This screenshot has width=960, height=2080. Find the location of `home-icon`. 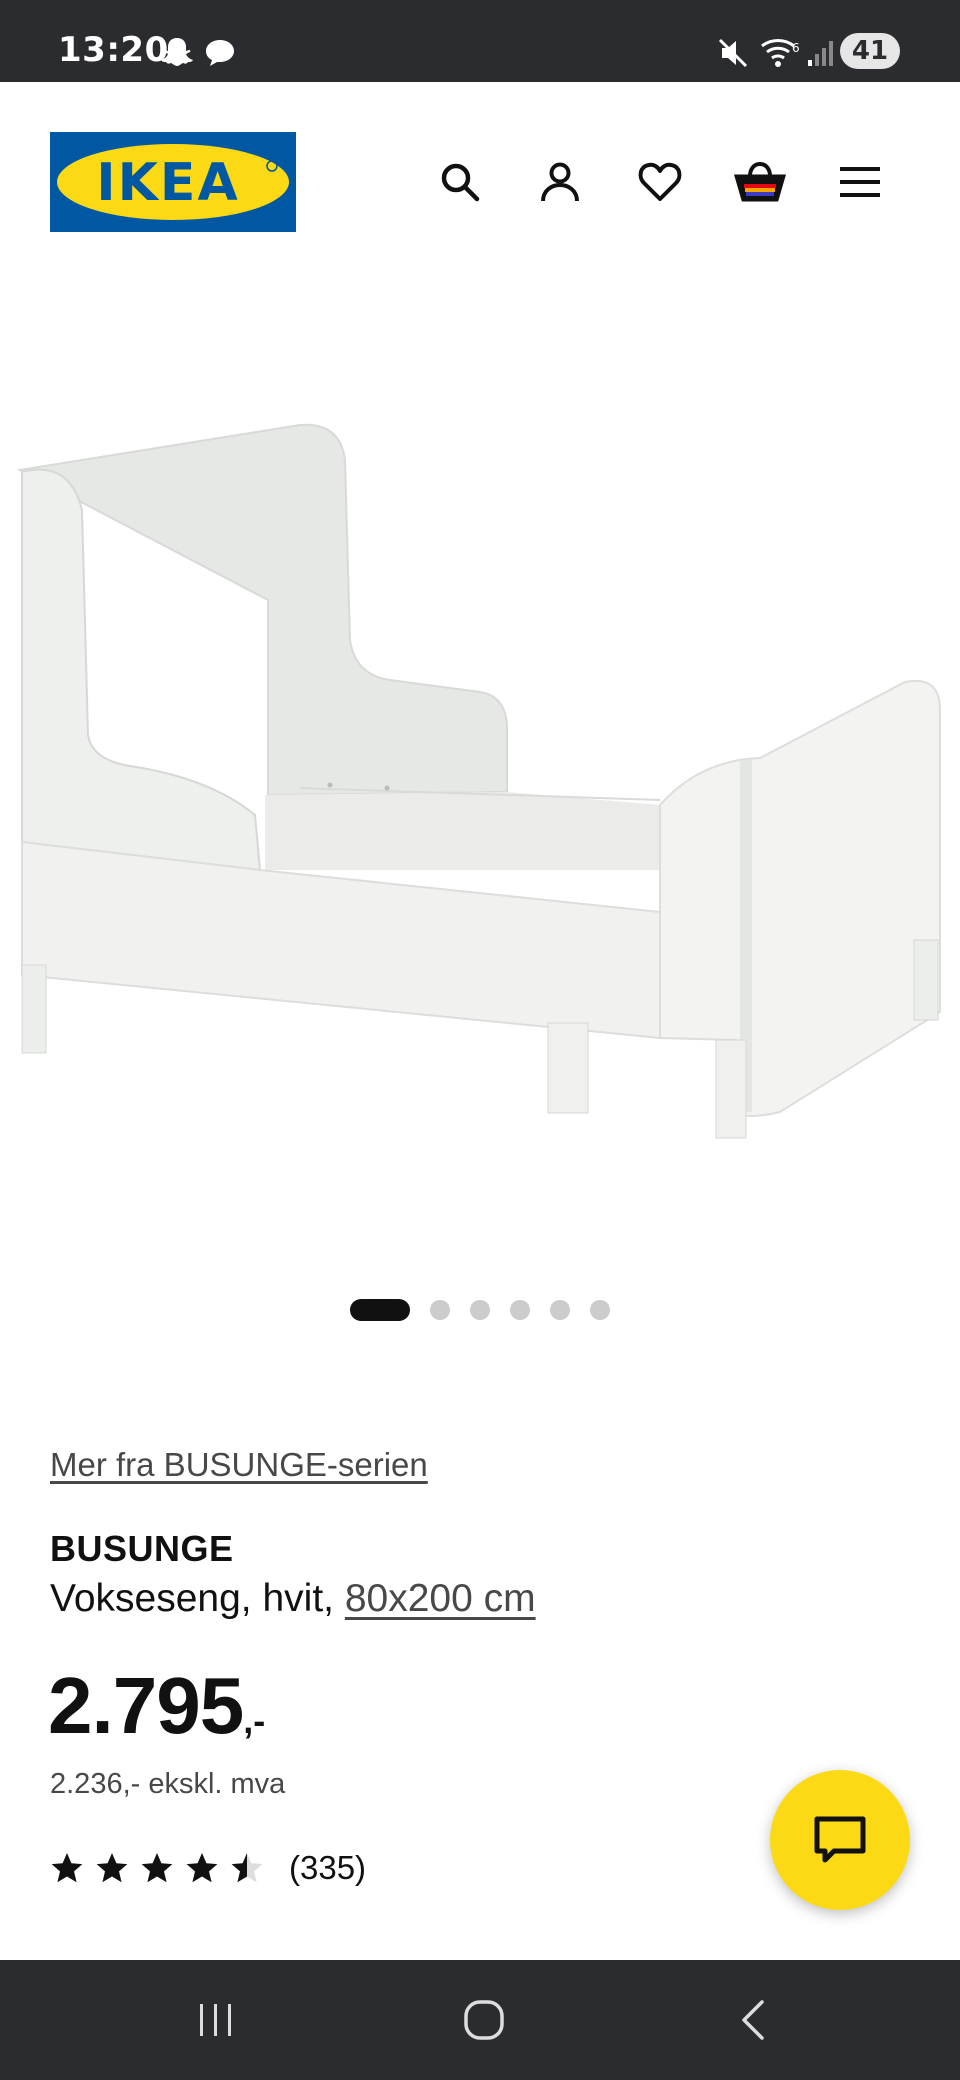

home-icon is located at coordinates (484, 2020).